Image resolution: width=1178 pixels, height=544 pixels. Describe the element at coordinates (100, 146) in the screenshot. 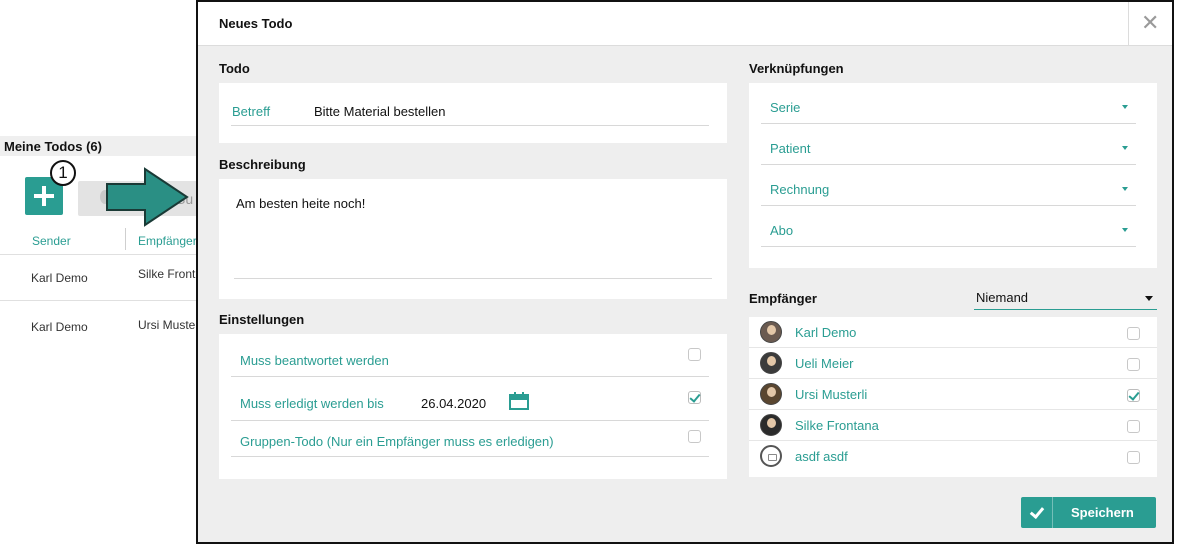

I see `todo-list-title: Meine Todos (6)` at that location.